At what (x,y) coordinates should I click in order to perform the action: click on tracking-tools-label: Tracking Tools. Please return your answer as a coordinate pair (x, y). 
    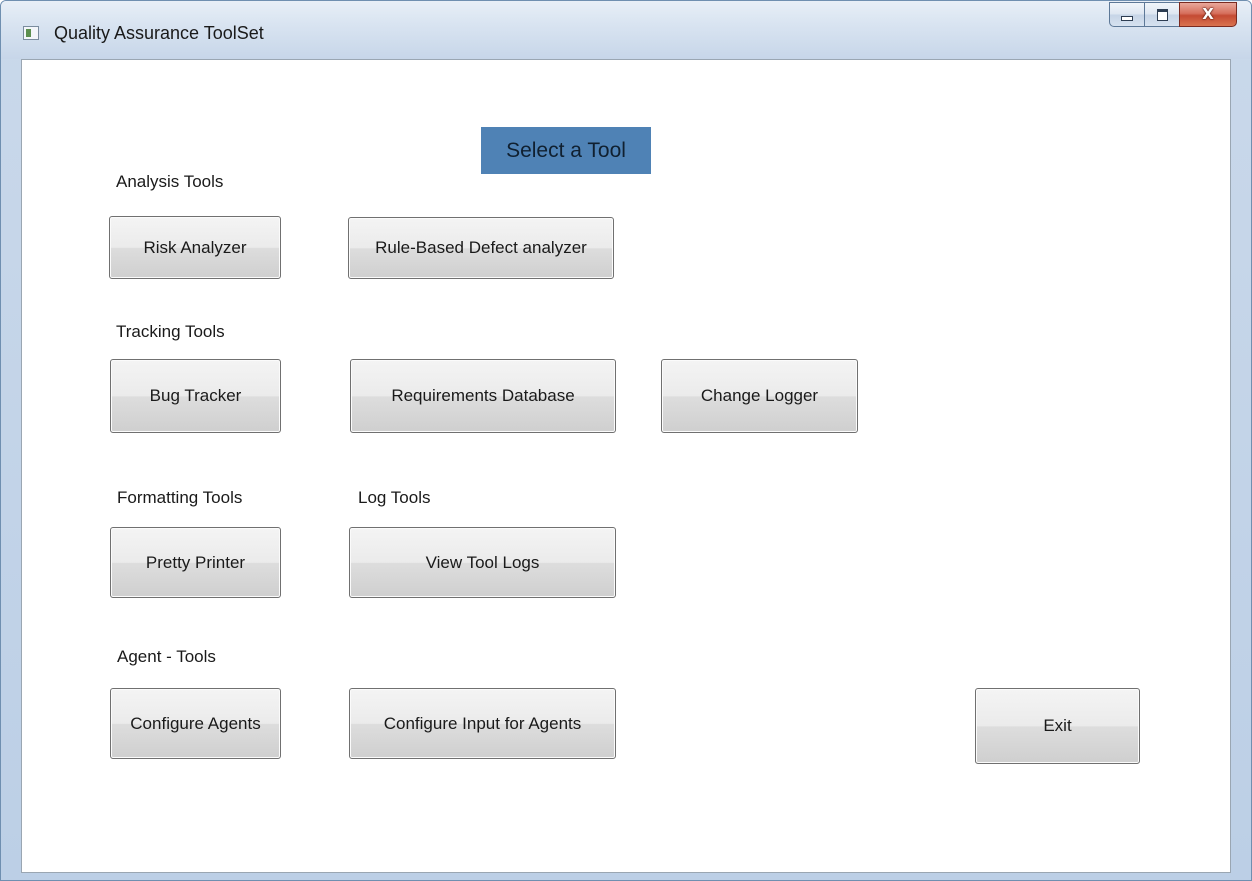
    Looking at the image, I should click on (170, 331).